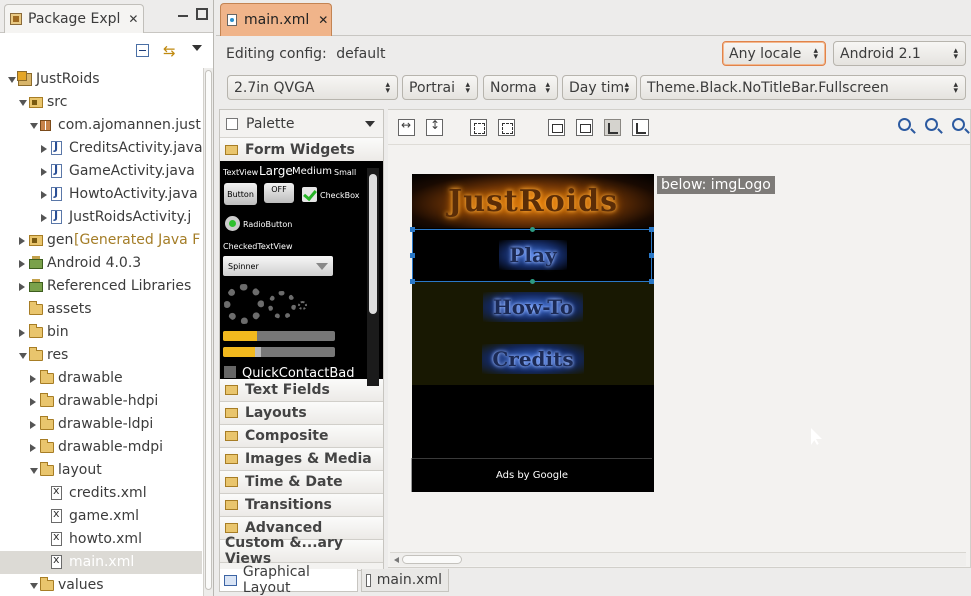 This screenshot has height=596, width=971. I want to click on palette-category-form-widgets: Form Widgets, so click(301, 149).